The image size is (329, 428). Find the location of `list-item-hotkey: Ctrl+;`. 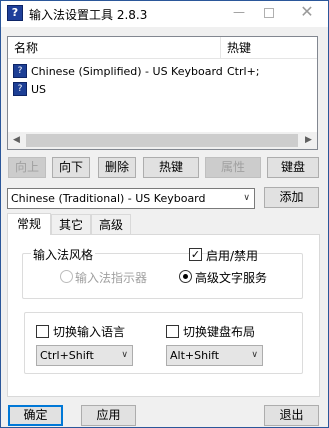

list-item-hotkey: Ctrl+; is located at coordinates (243, 71).